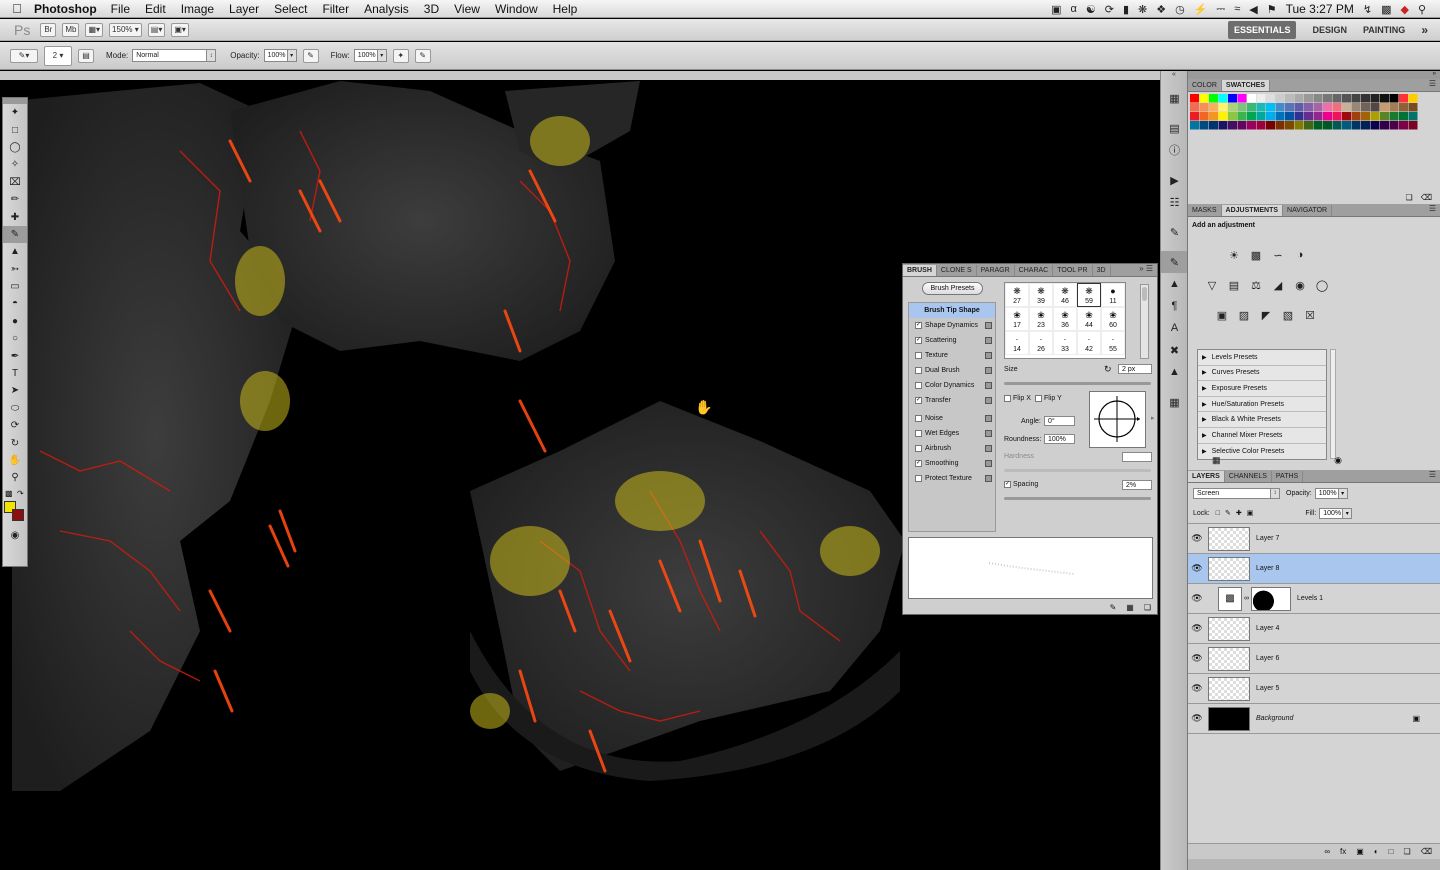  What do you see at coordinates (1314, 629) in the screenshot?
I see `layer-row-layer-4: 👁 Layer 4` at bounding box center [1314, 629].